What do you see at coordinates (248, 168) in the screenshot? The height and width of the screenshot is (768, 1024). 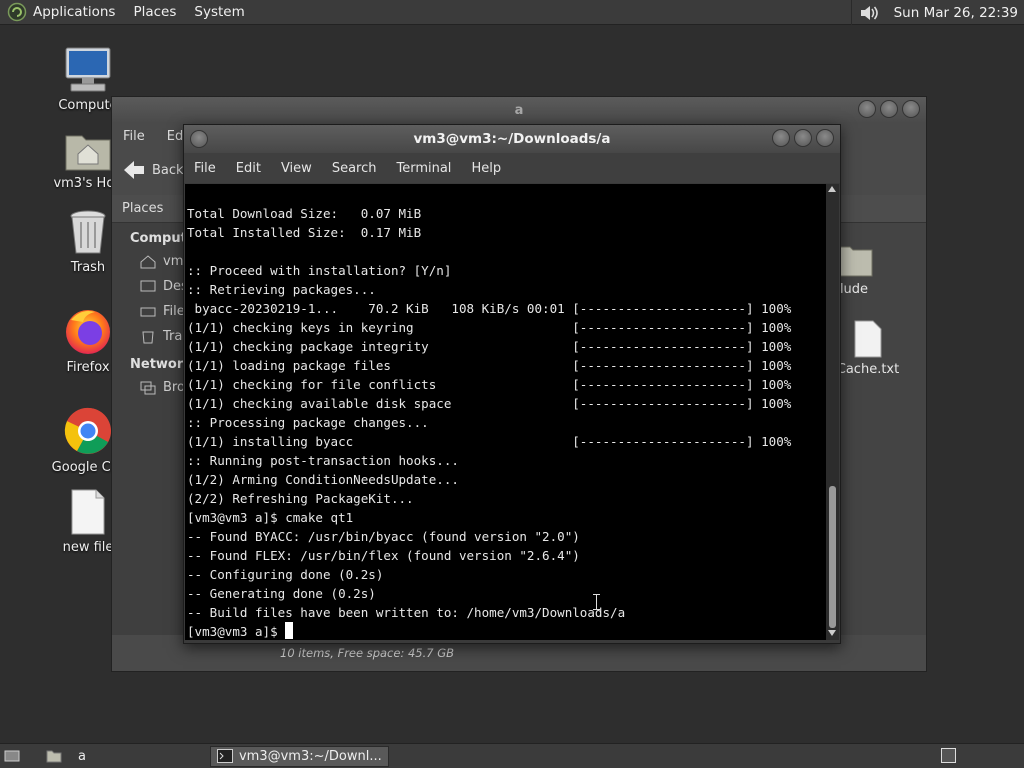 I see `menu-edit: Edit` at bounding box center [248, 168].